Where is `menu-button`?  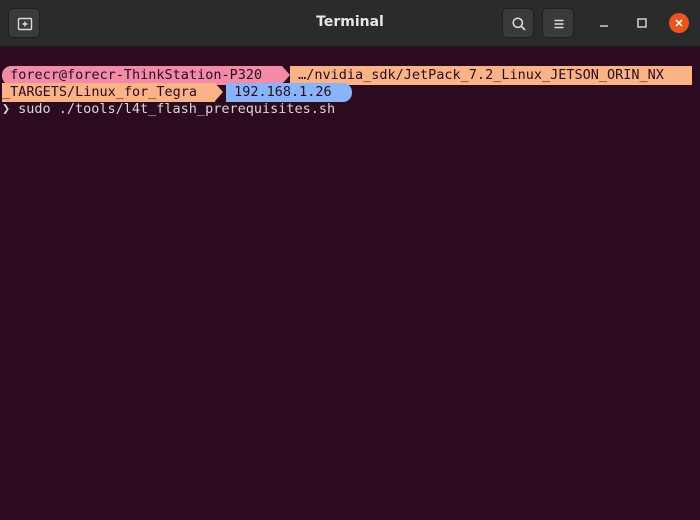 menu-button is located at coordinates (558, 23).